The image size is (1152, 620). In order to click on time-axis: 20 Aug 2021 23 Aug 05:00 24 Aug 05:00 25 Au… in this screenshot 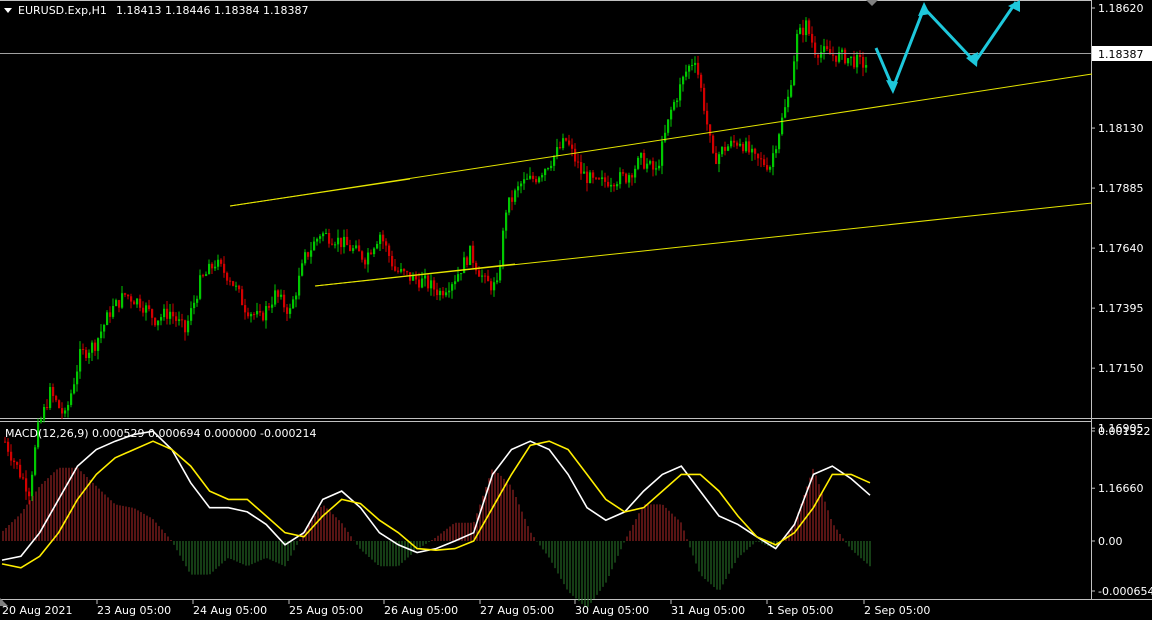, I will do `click(465, 608)`.